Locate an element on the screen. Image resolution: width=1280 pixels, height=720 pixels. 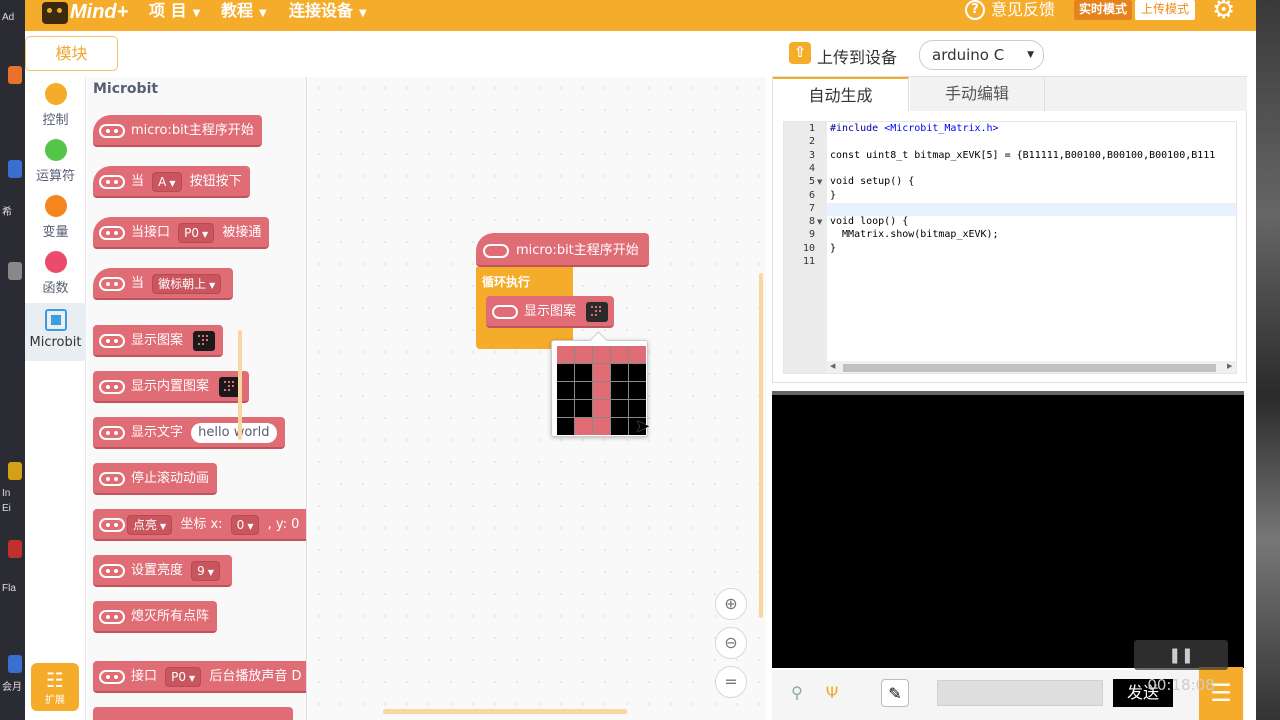
extension-button: ☷ 扩展 is located at coordinates (55, 687).